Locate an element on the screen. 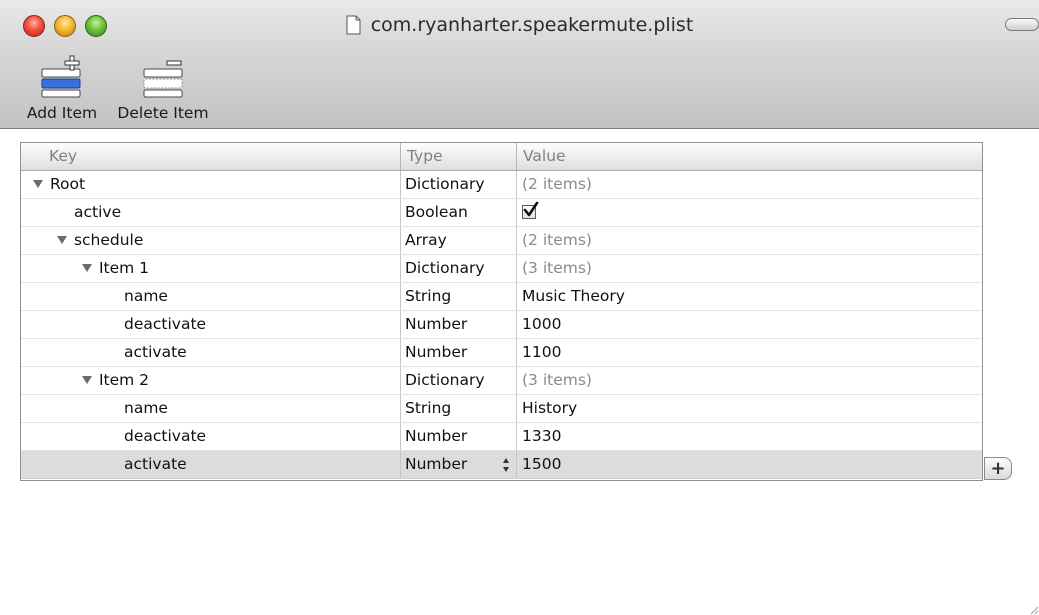 This screenshot has height=615, width=1039. key-text: Item 1 is located at coordinates (124, 268).